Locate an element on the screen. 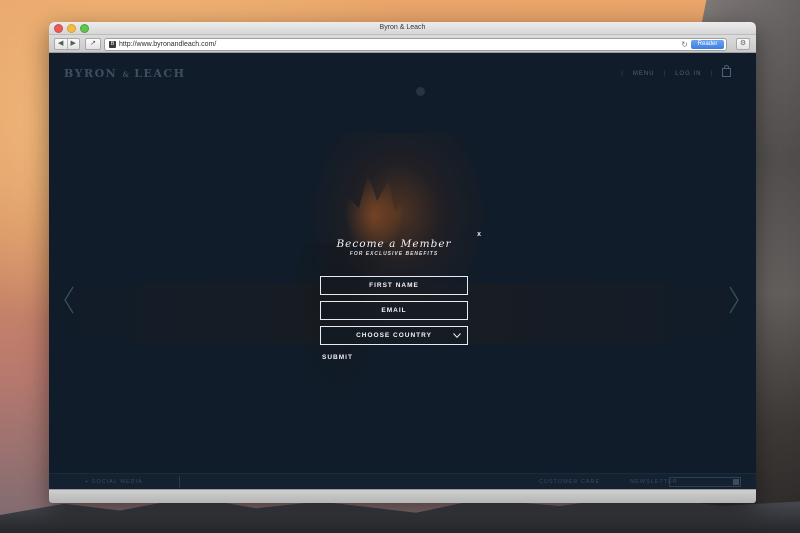 The width and height of the screenshot is (800, 533). modal-title: Become a Member is located at coordinates (394, 244).